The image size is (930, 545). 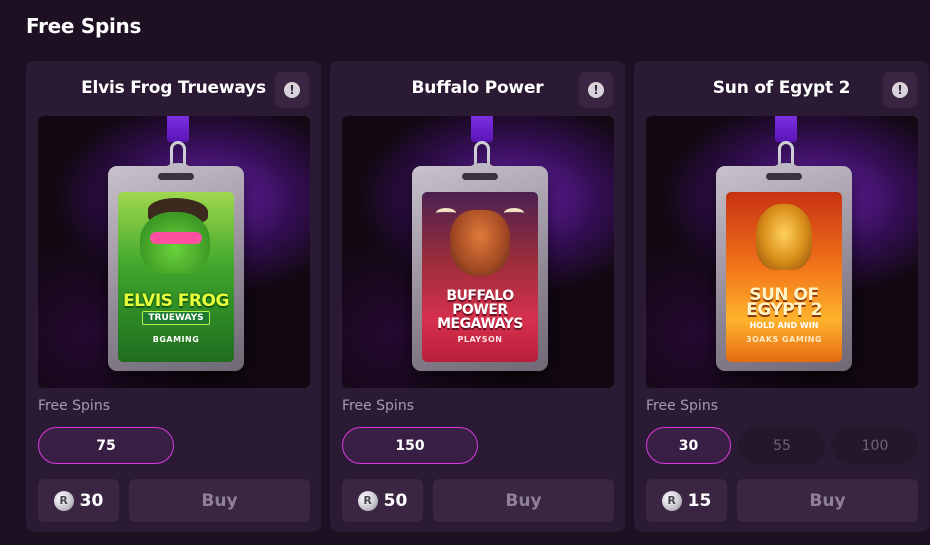 What do you see at coordinates (480, 339) in the screenshot?
I see `provider-name: PLAYSON` at bounding box center [480, 339].